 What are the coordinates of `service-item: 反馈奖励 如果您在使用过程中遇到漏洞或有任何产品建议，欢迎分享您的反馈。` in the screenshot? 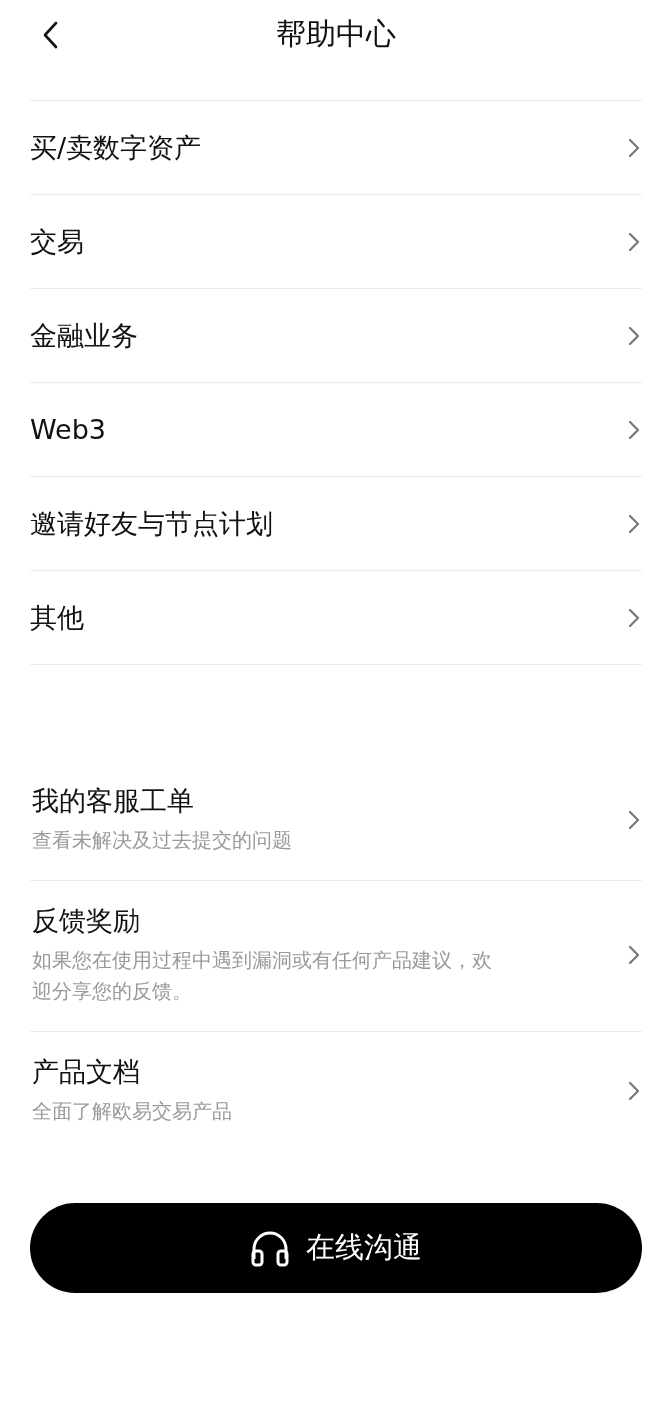 It's located at (336, 956).